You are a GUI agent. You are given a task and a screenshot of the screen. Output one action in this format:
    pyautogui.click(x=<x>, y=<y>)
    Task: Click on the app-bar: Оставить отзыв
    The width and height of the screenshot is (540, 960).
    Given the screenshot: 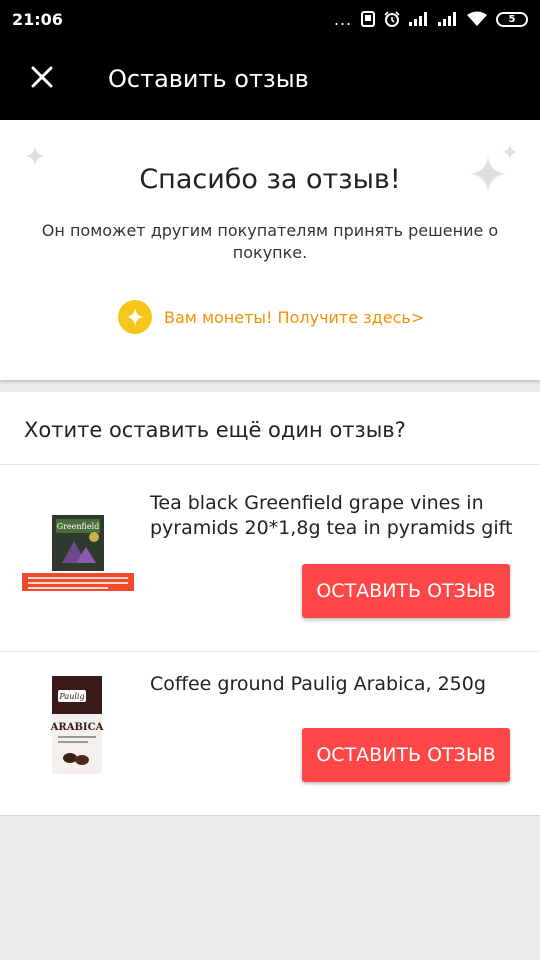 What is the action you would take?
    pyautogui.click(x=270, y=79)
    